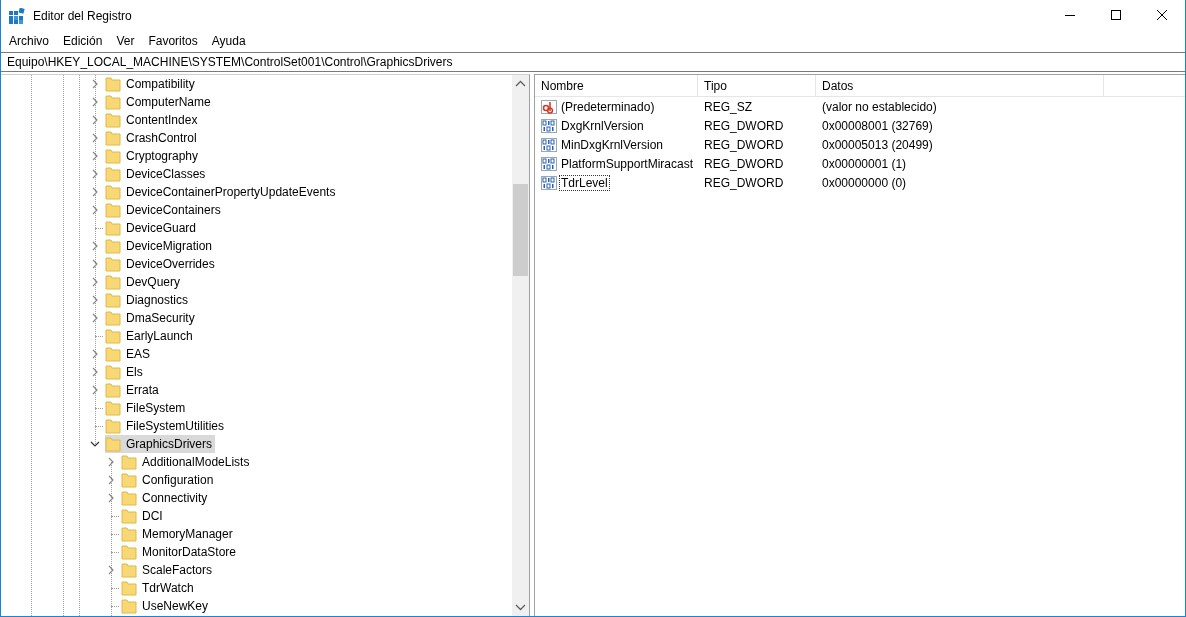  Describe the element at coordinates (125, 372) in the screenshot. I see `tree-item: Els` at that location.